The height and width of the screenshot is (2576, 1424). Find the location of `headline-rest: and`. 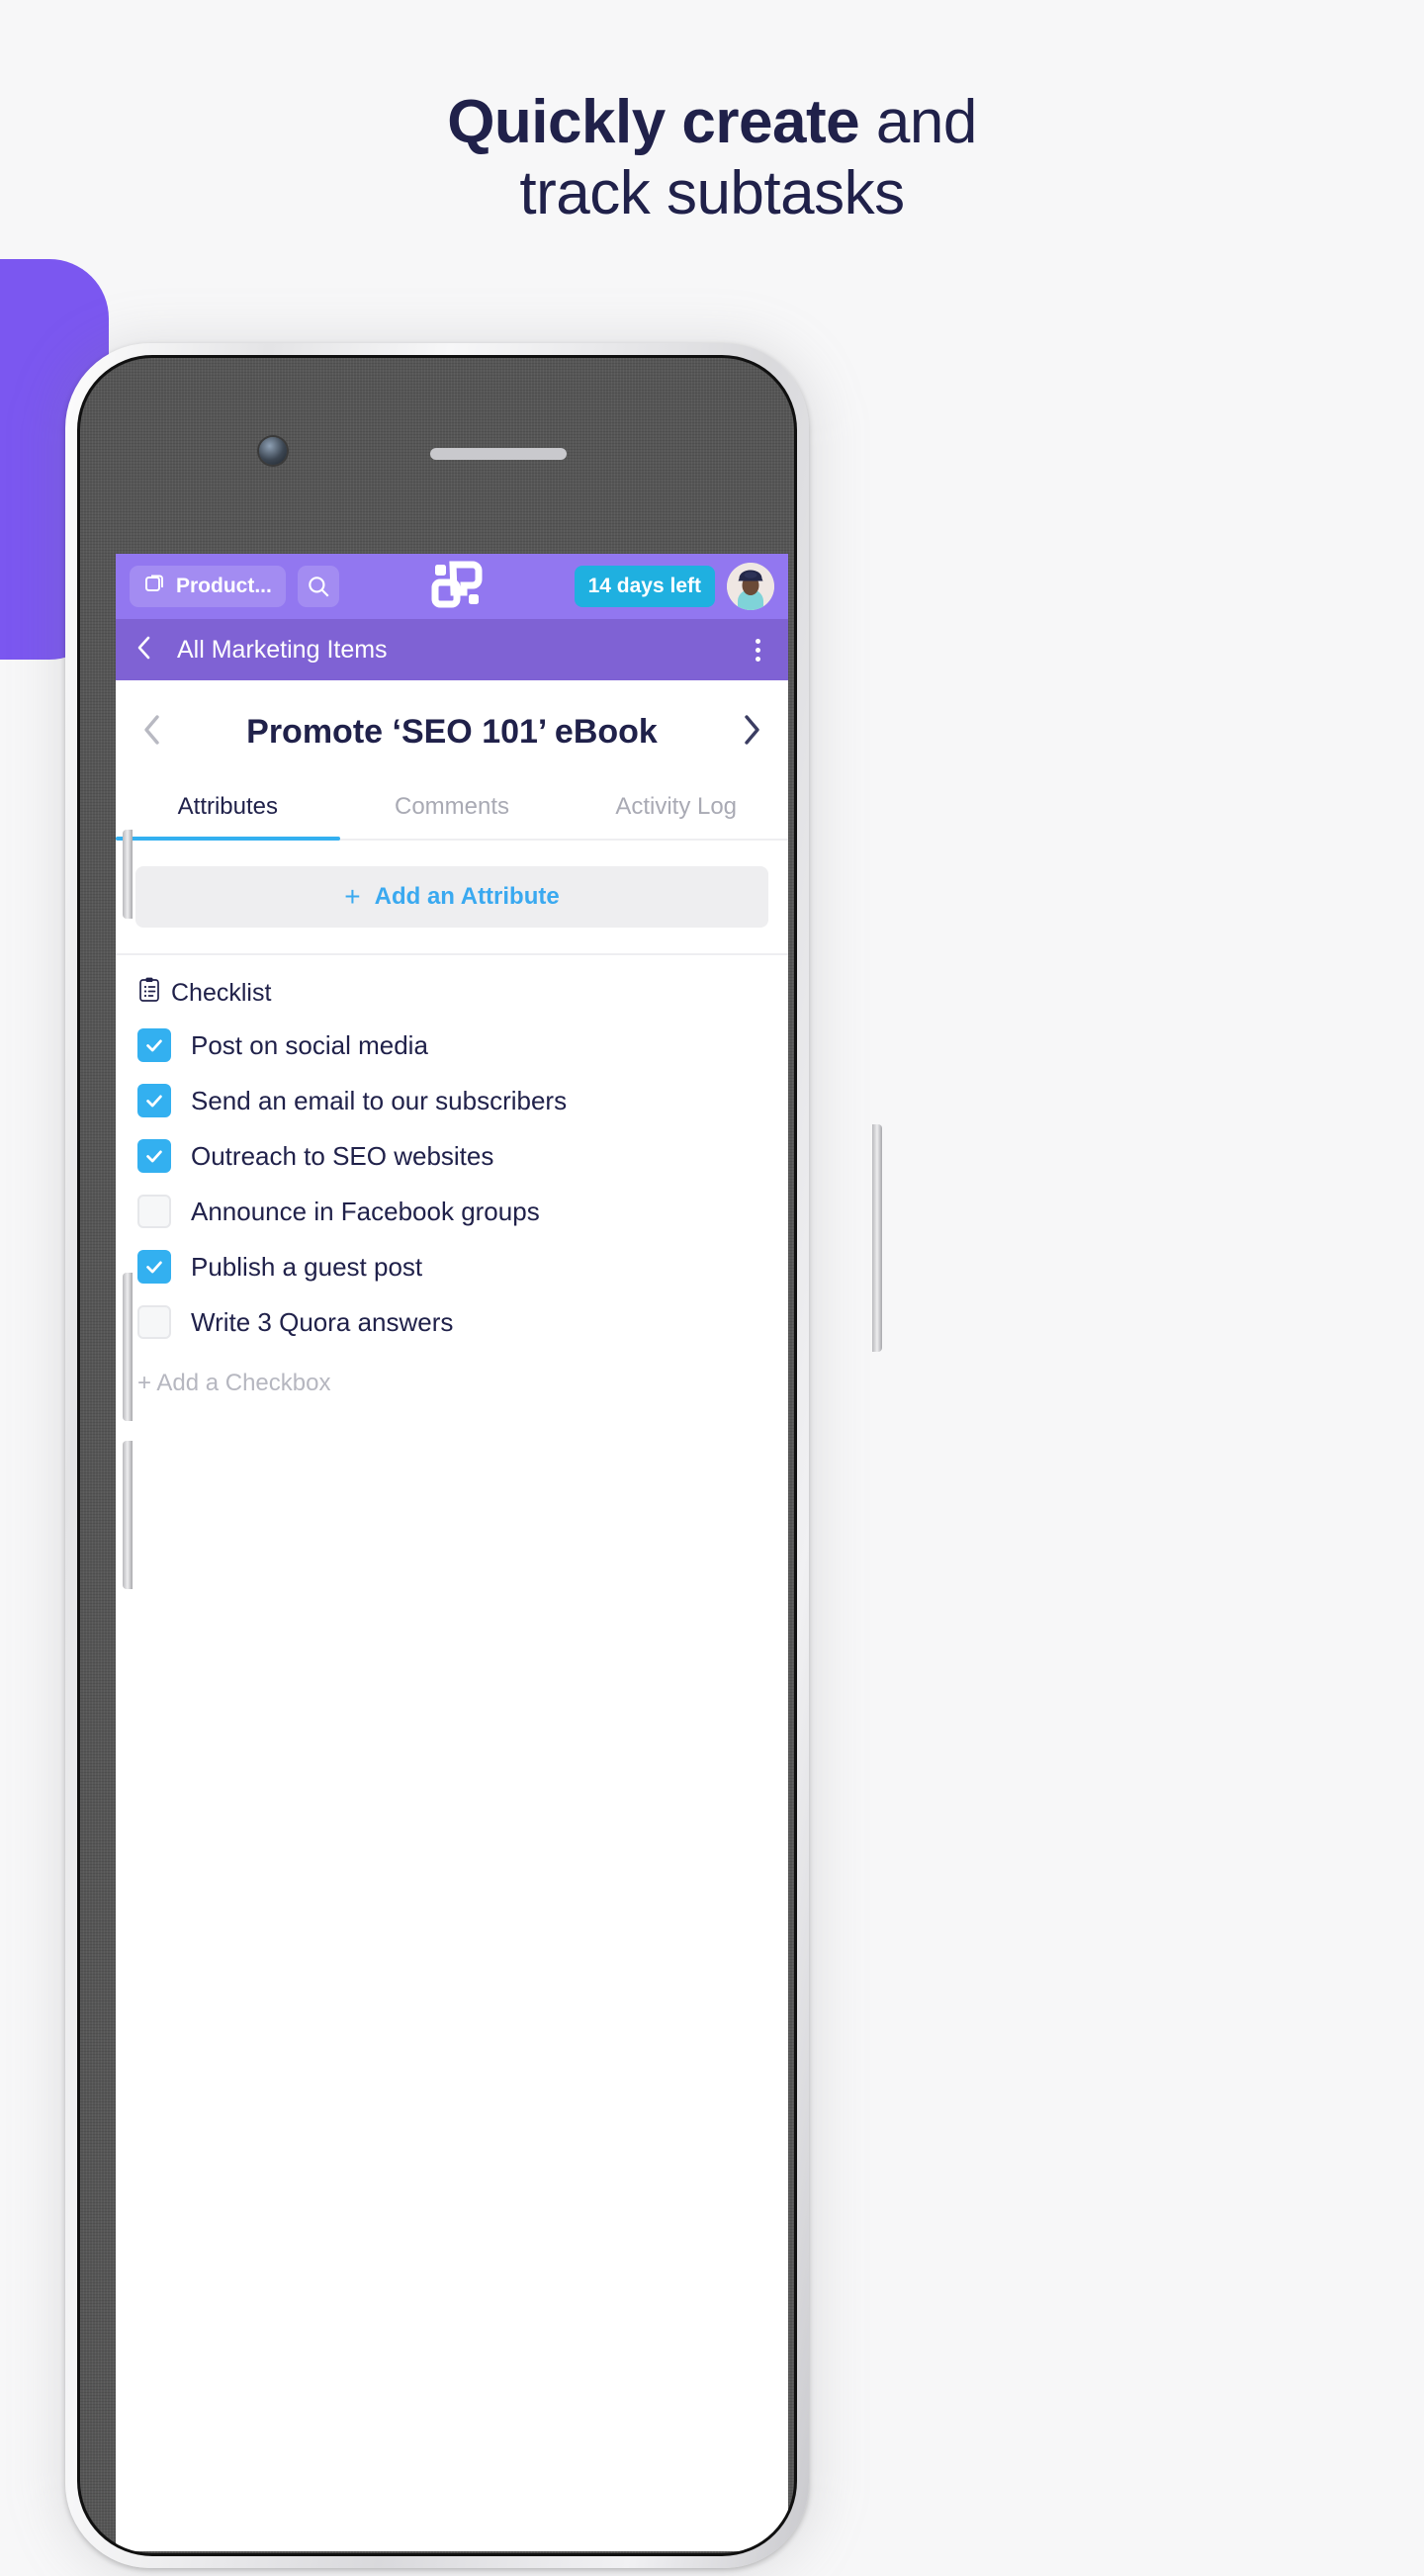

headline-rest: and is located at coordinates (918, 122).